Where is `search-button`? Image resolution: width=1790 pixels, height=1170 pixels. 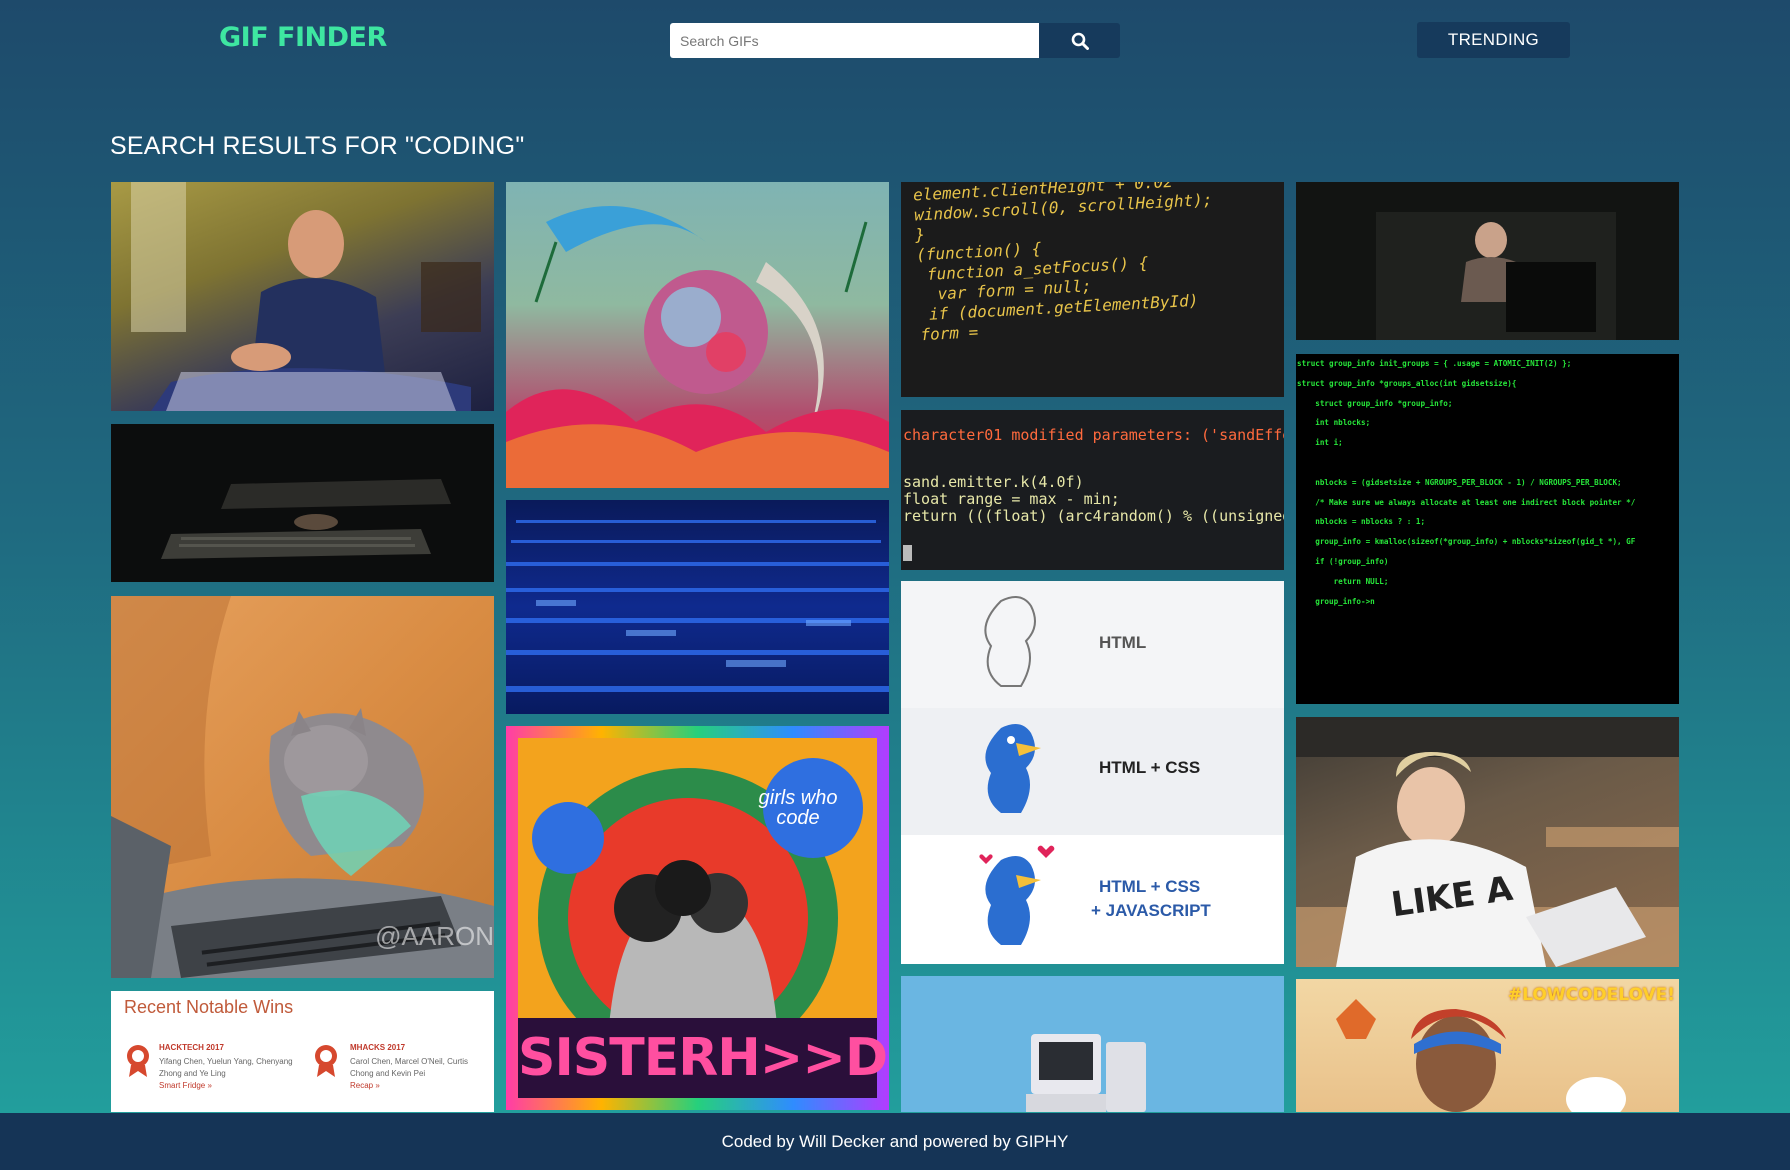 search-button is located at coordinates (1079, 40).